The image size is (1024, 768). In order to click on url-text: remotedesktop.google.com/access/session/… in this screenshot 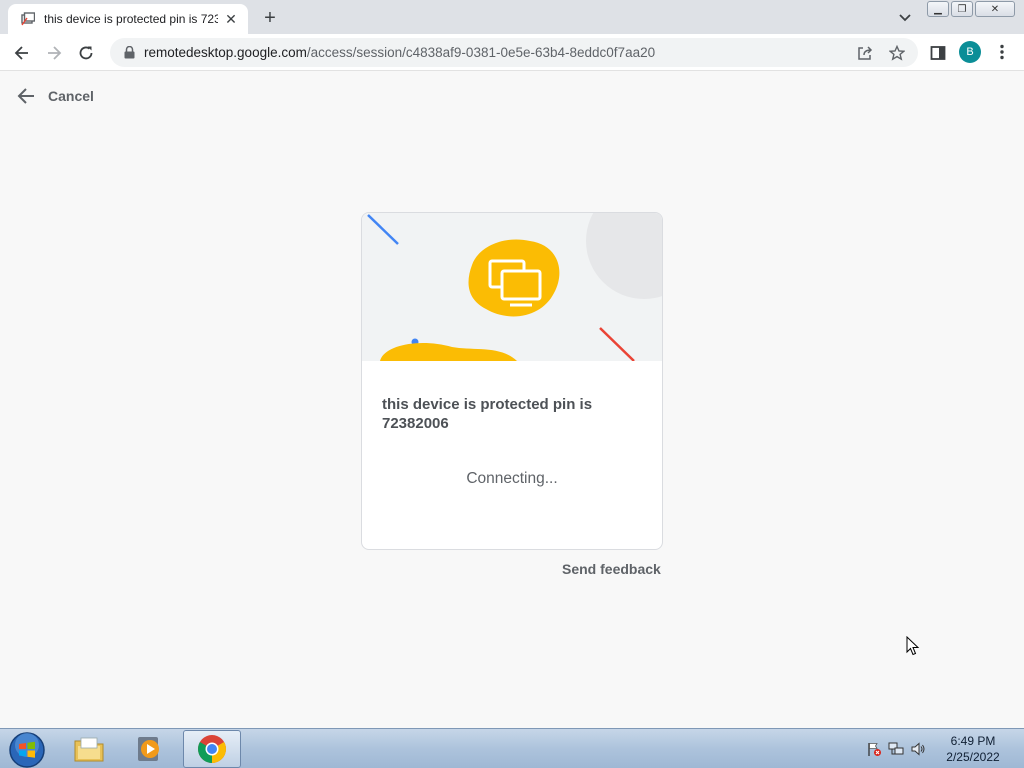, I will do `click(399, 52)`.